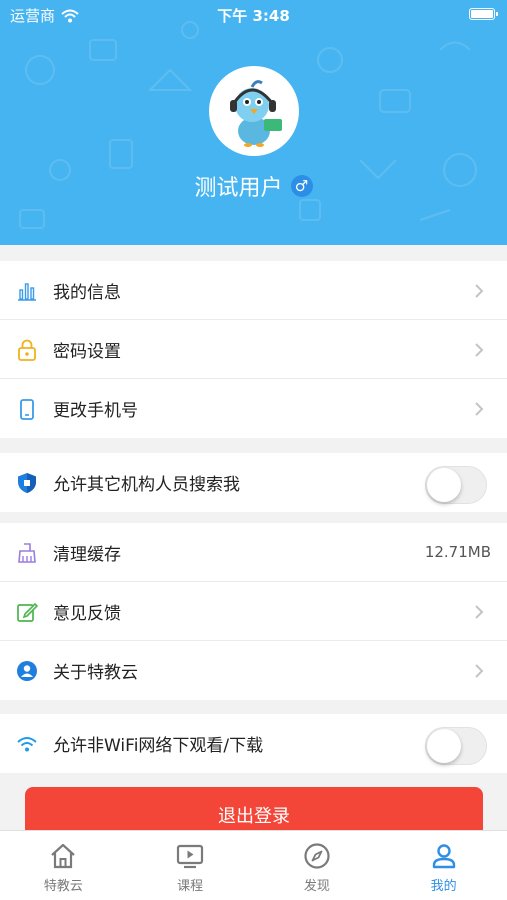  Describe the element at coordinates (87, 554) in the screenshot. I see `clear-cache-label: 清理缓存` at that location.